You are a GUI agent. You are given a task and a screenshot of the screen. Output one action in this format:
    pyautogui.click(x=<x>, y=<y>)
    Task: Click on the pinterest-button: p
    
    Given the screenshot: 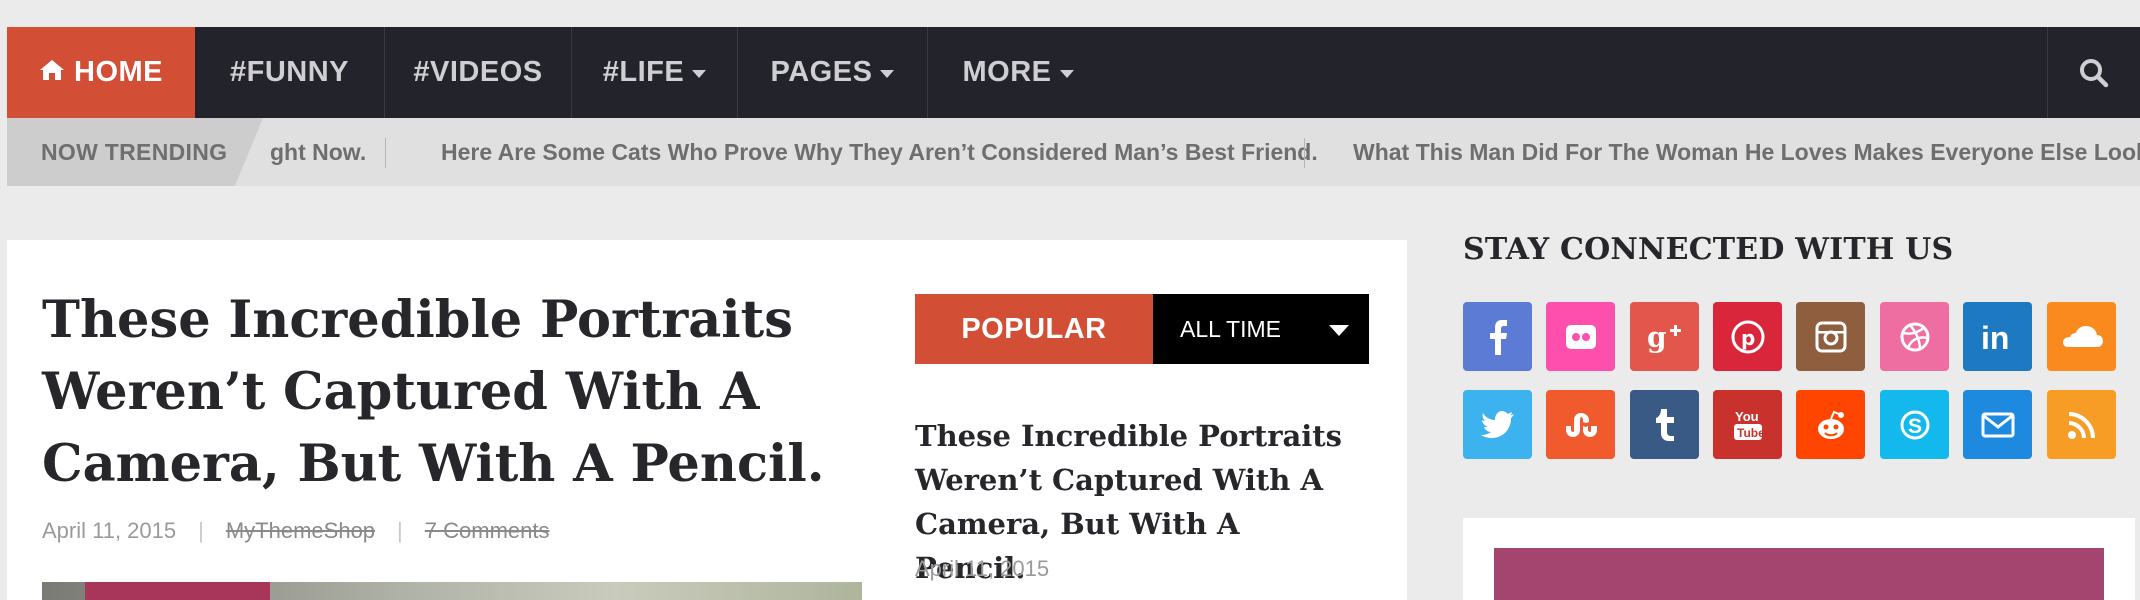 What is the action you would take?
    pyautogui.click(x=1747, y=336)
    